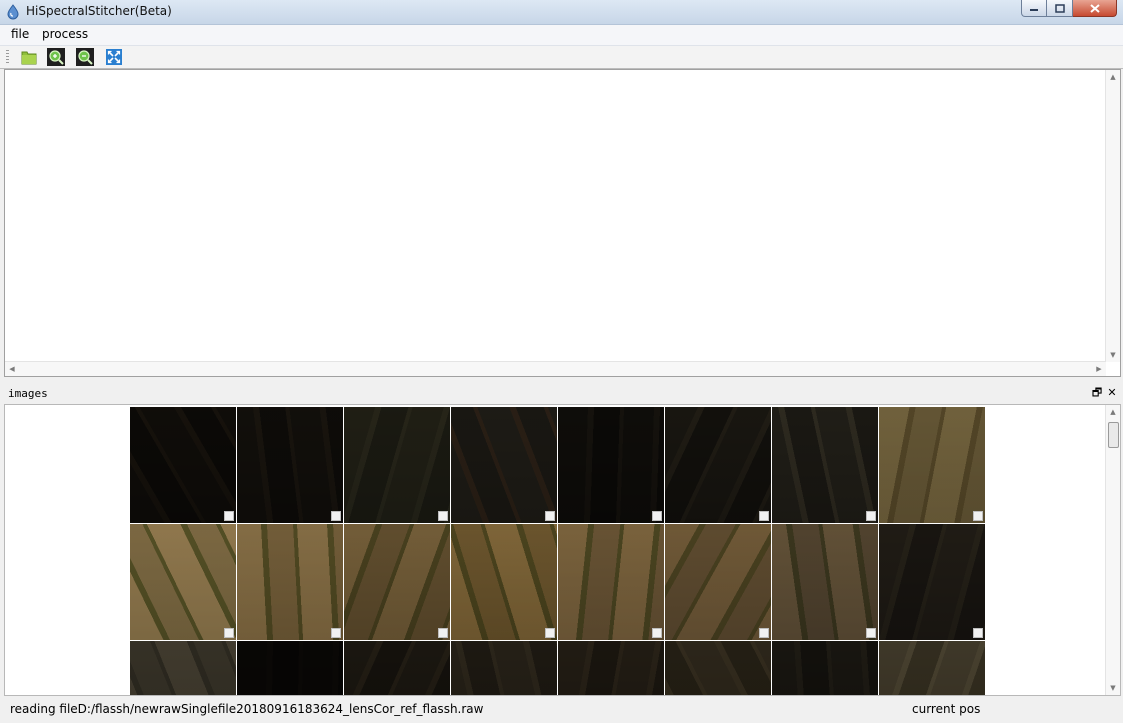  What do you see at coordinates (56, 57) in the screenshot?
I see `zoom-in-icon` at bounding box center [56, 57].